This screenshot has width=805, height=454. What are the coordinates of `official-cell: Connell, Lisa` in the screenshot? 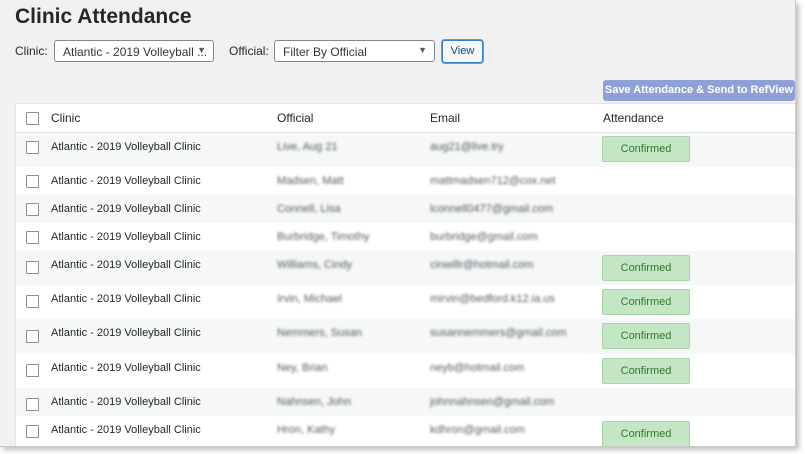 It's located at (309, 209).